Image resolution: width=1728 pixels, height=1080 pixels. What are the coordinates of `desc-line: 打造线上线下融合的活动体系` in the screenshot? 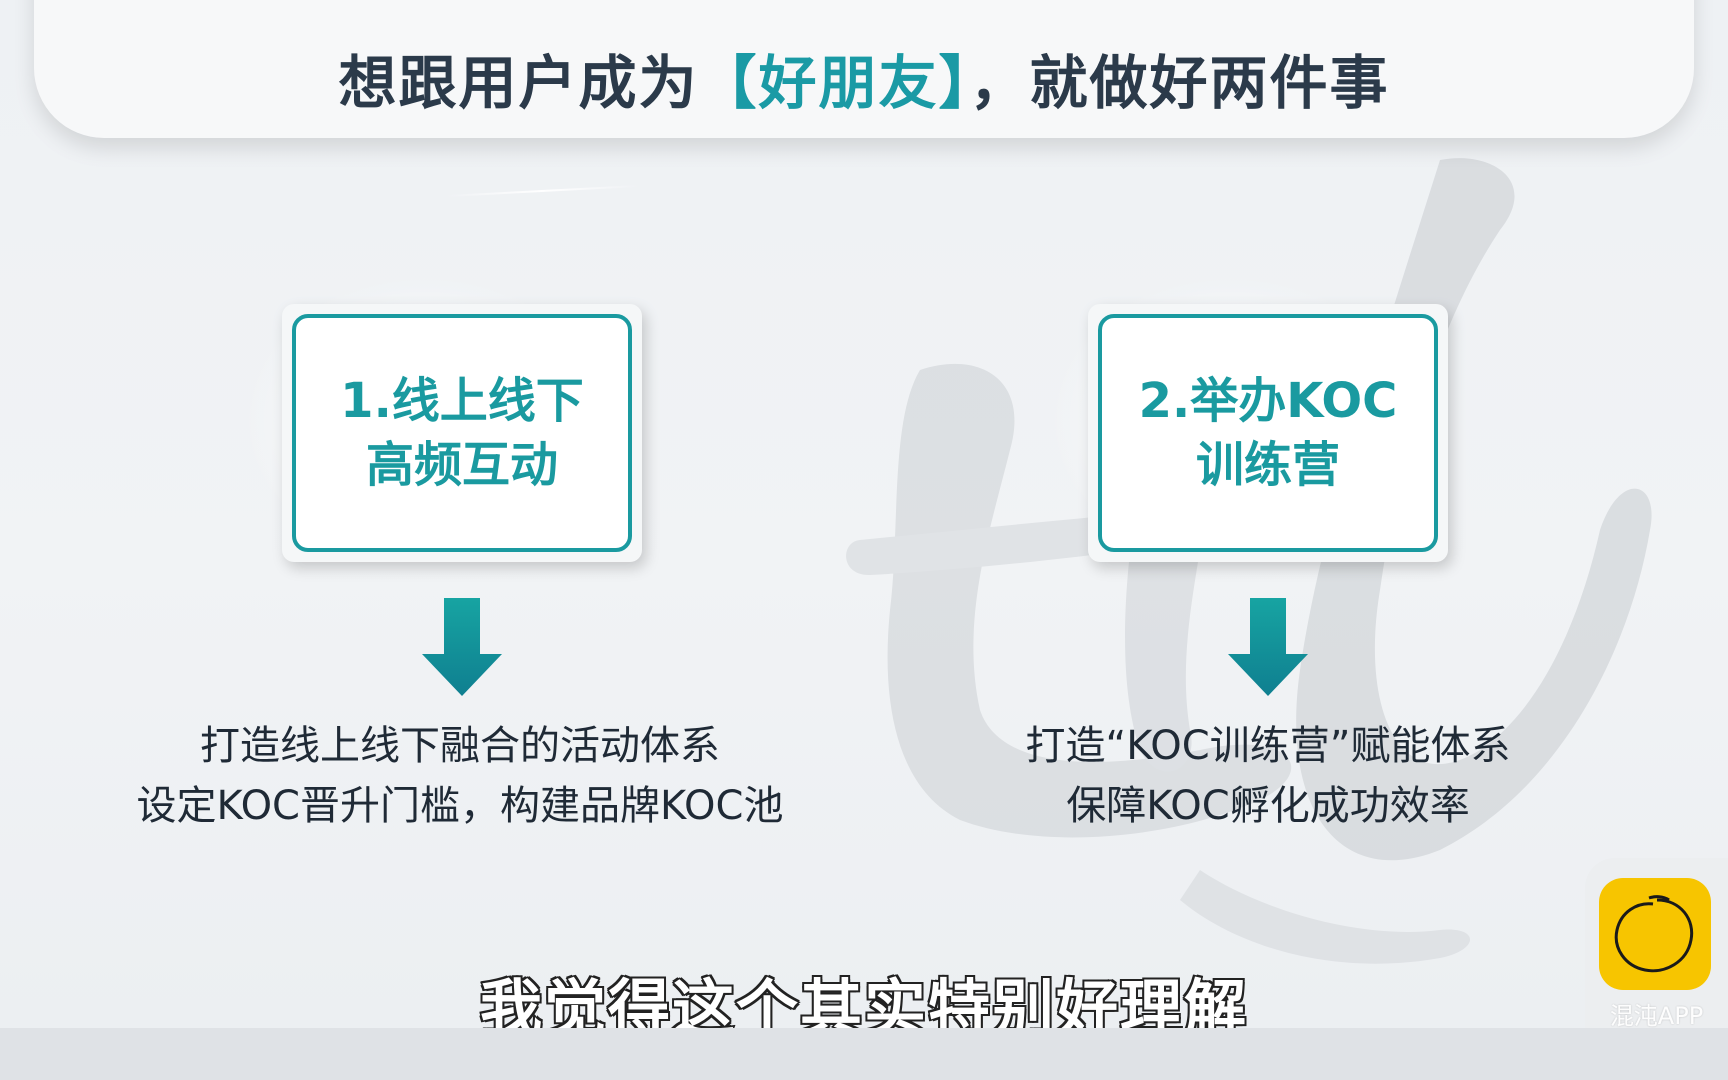 It's located at (460, 746).